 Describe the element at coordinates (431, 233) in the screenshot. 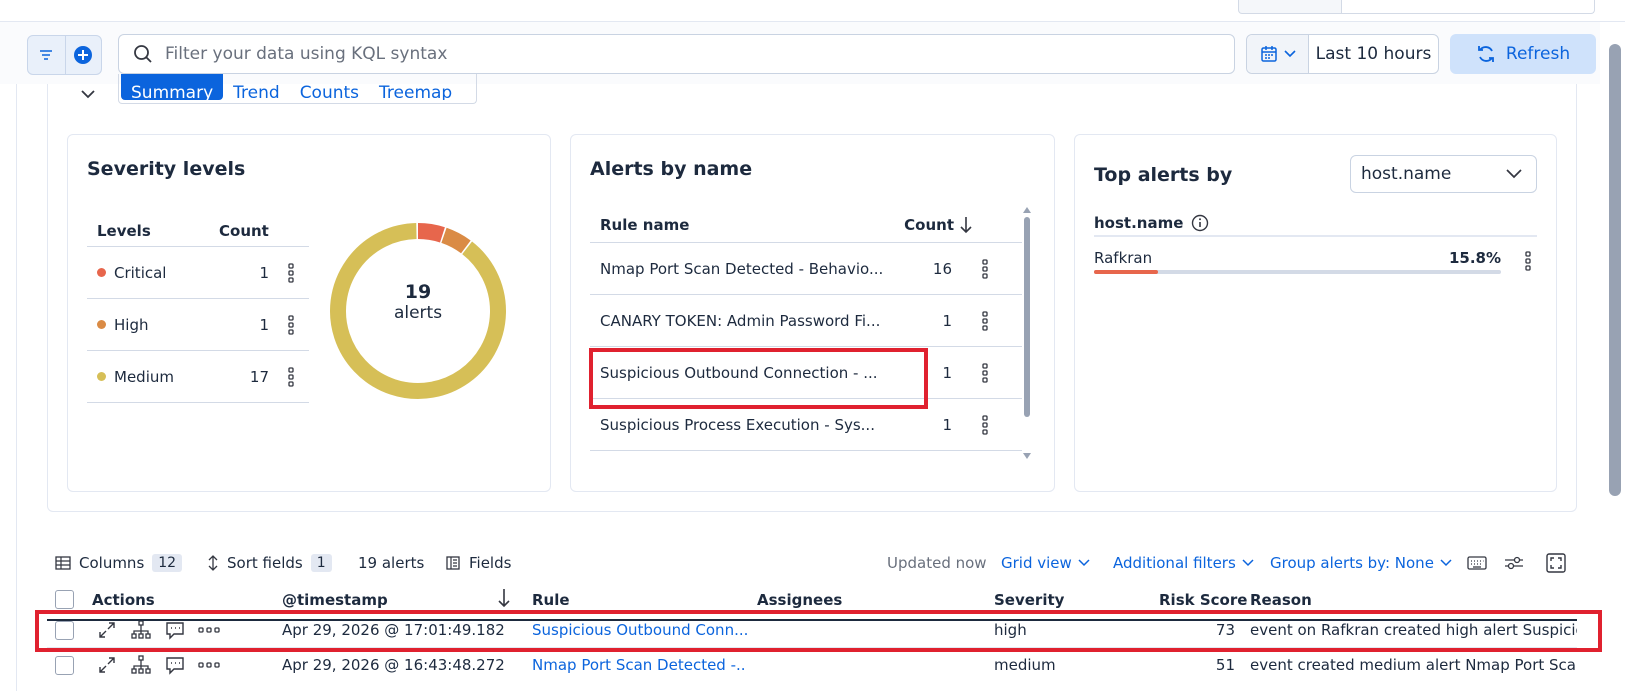

I see `donut-slice-critical` at that location.